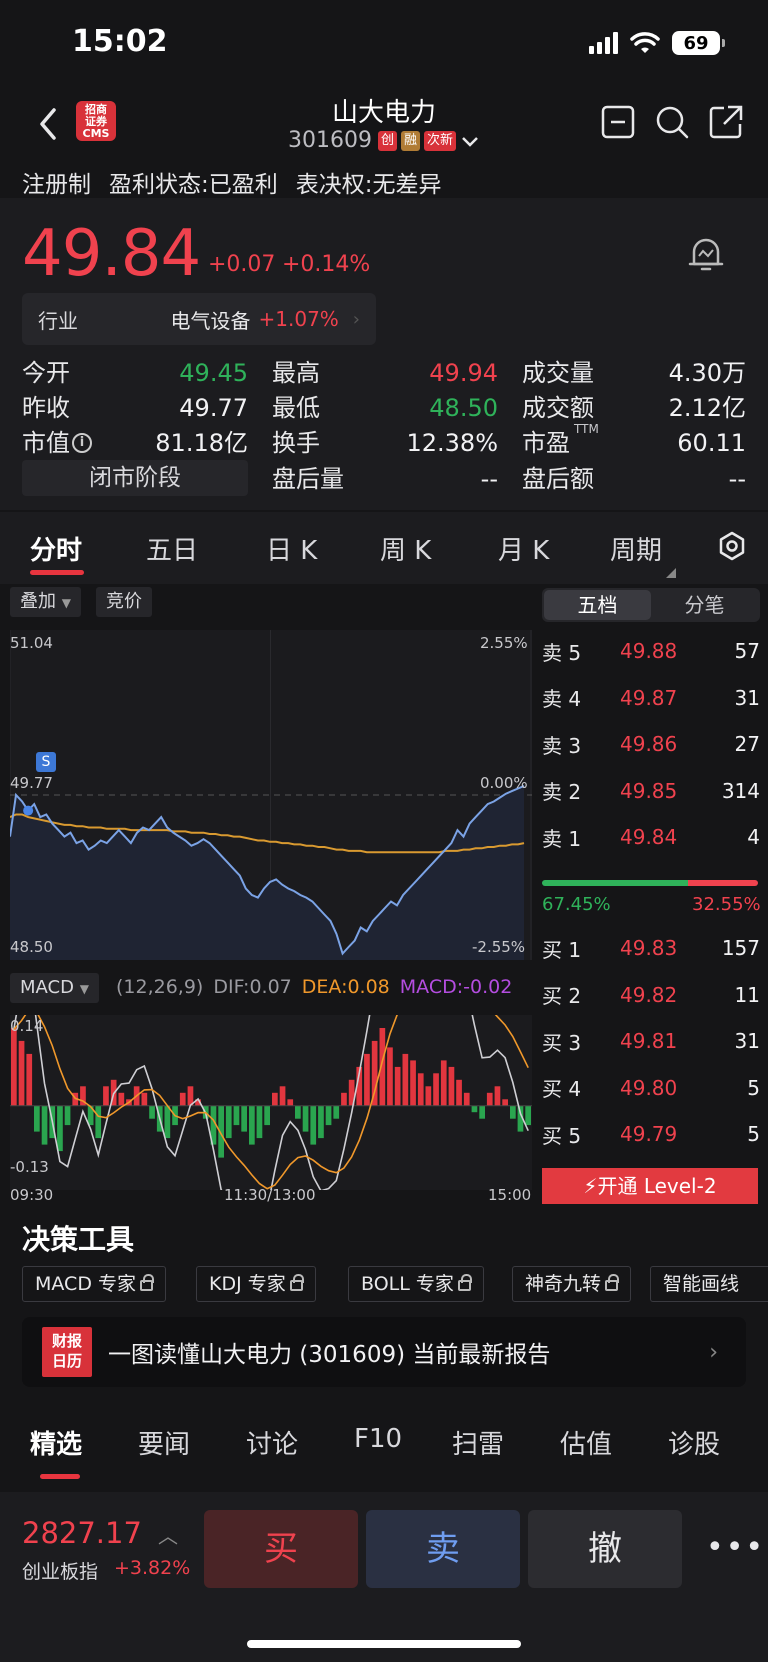 This screenshot has height=1662, width=768. Describe the element at coordinates (124, 602) in the screenshot. I see `auction-button: 竞价` at that location.